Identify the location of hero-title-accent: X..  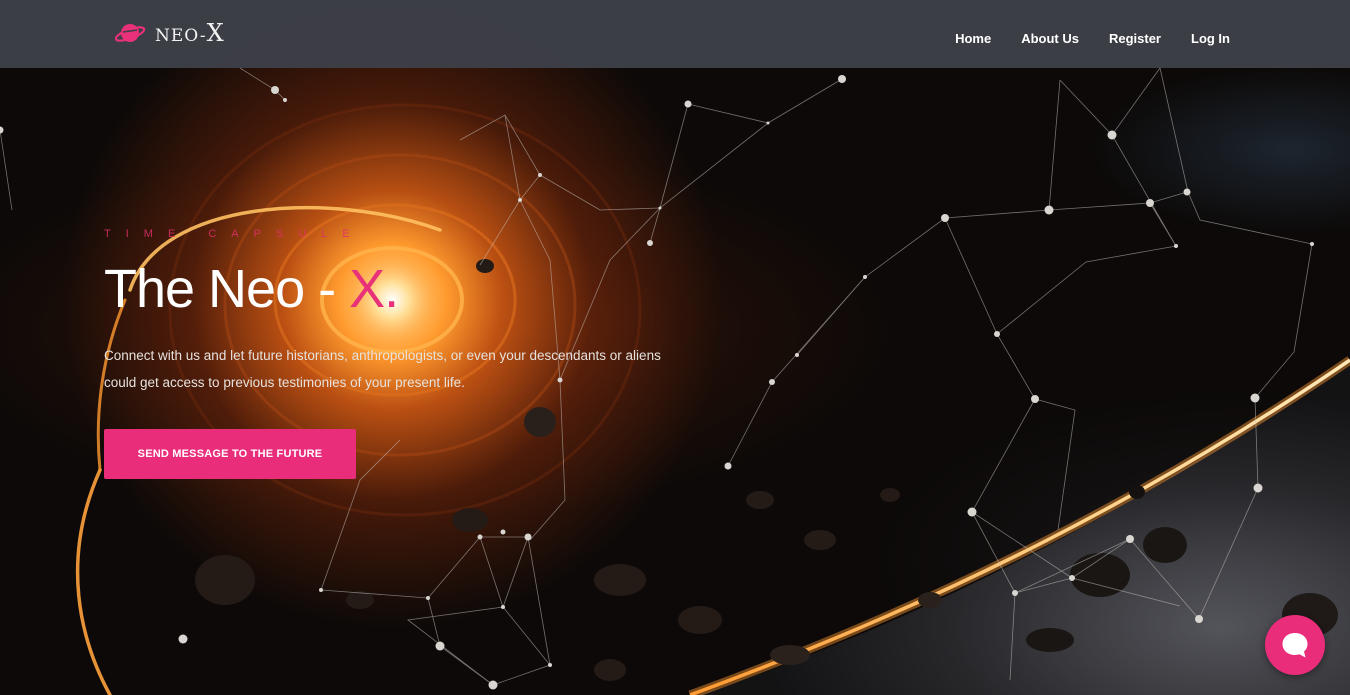
(374, 289).